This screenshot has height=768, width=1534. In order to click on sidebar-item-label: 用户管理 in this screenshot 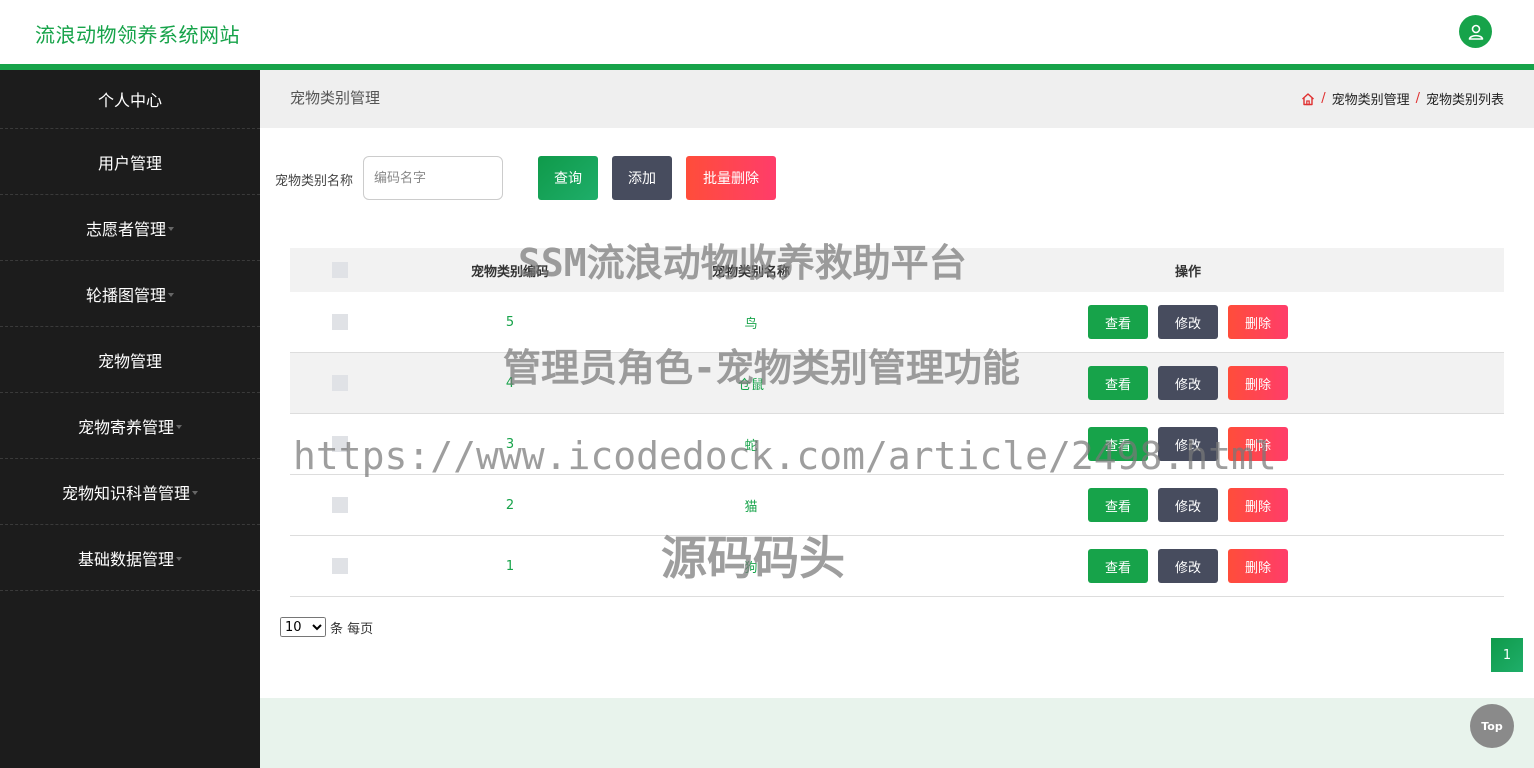, I will do `click(129, 163)`.